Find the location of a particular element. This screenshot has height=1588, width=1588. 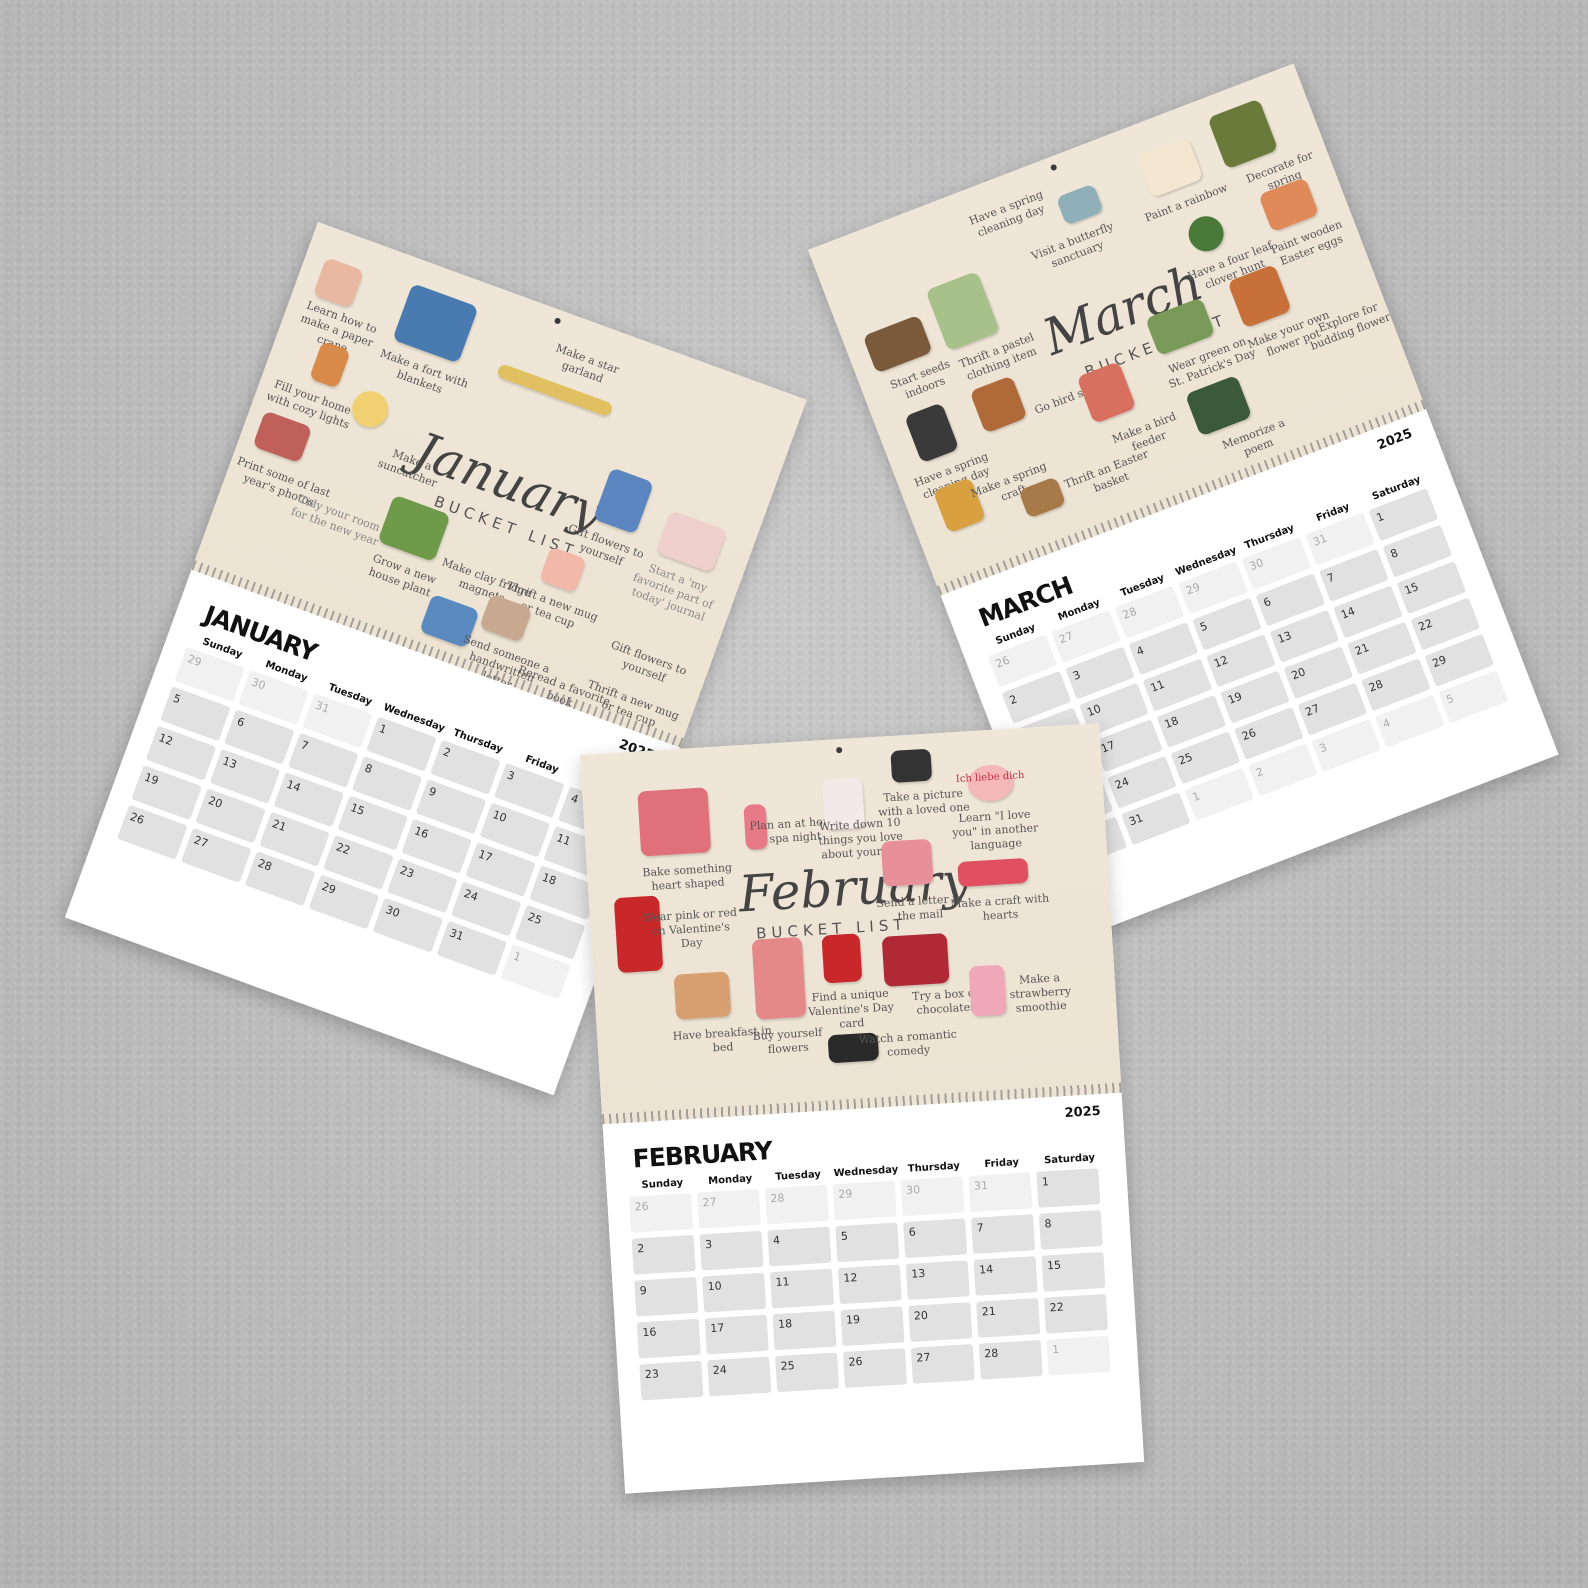

day-cell: 21 is located at coordinates (1008, 1318).